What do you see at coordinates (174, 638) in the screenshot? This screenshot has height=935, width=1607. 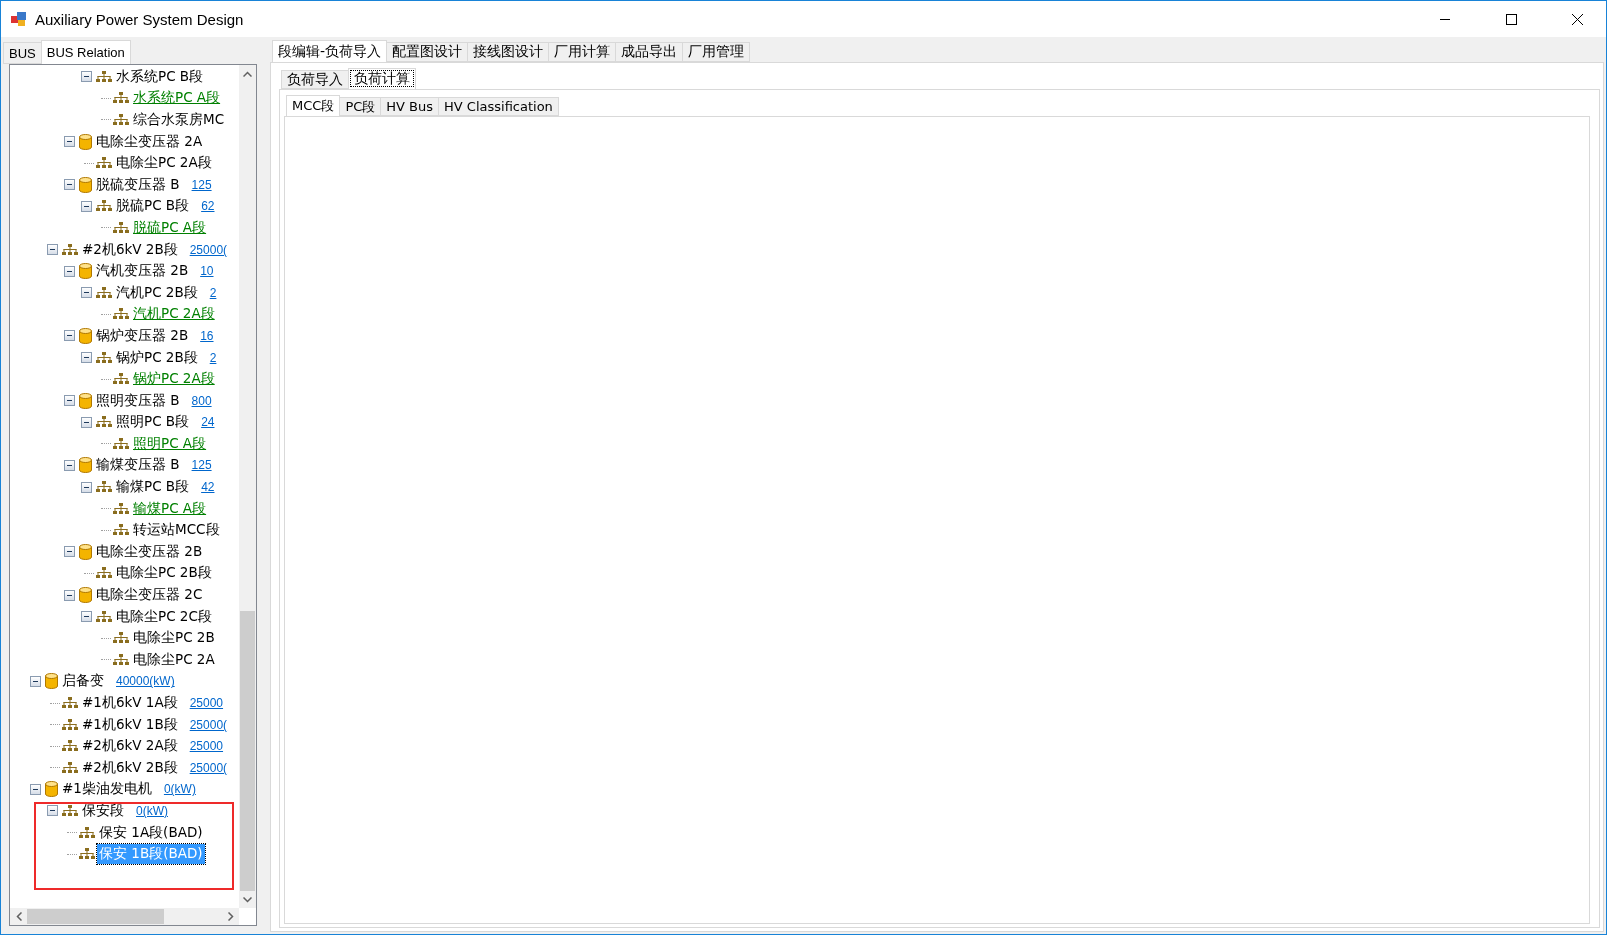 I see `tree-item: 电除尘PC 2B` at bounding box center [174, 638].